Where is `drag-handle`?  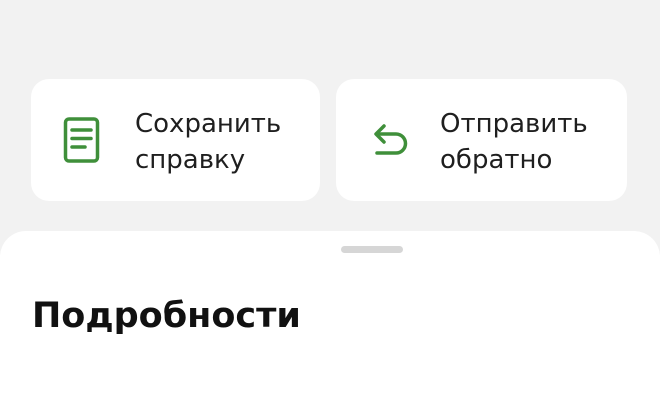
drag-handle is located at coordinates (372, 249).